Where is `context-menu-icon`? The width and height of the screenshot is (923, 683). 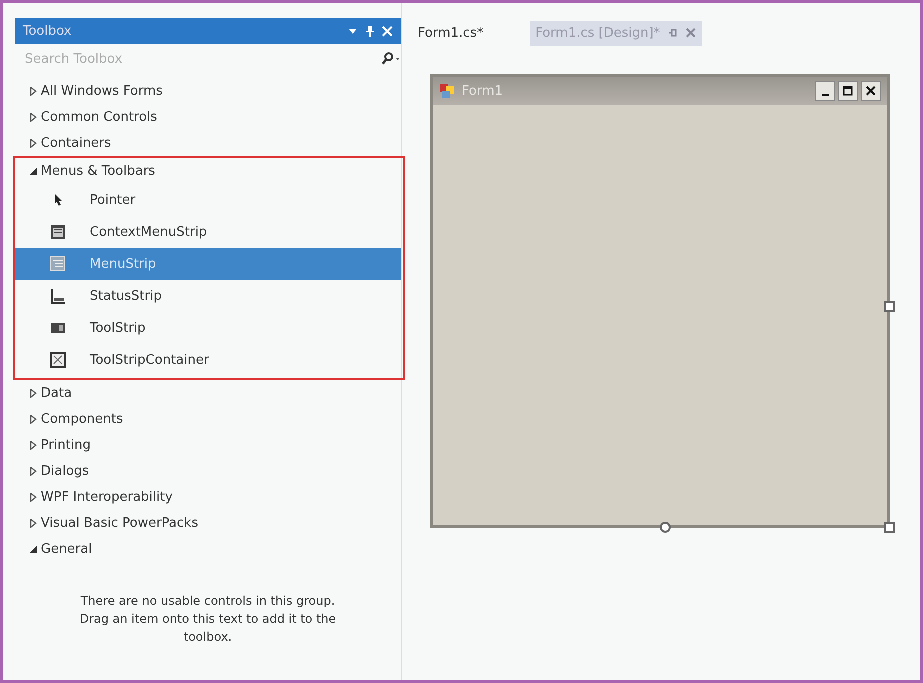
context-menu-icon is located at coordinates (58, 232).